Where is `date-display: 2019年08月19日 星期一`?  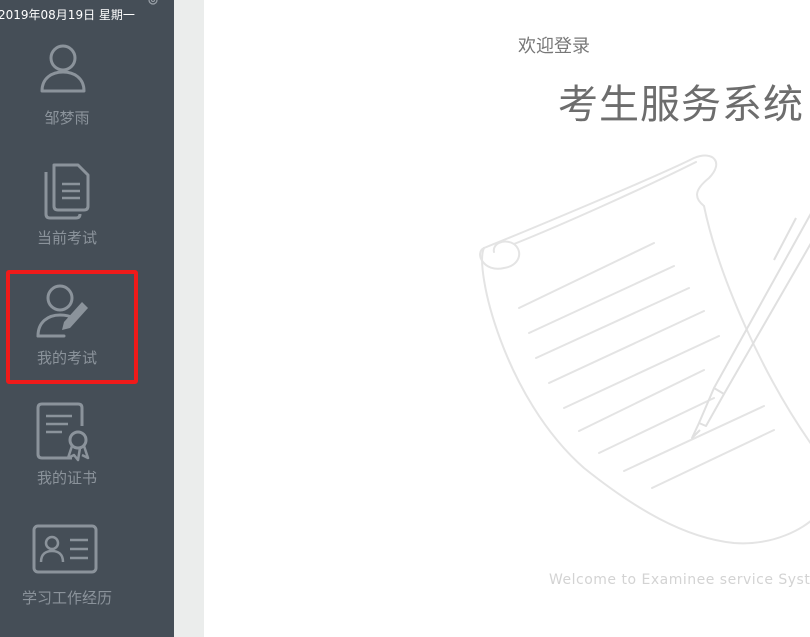
date-display: 2019年08月19日 星期一 is located at coordinates (87, 15).